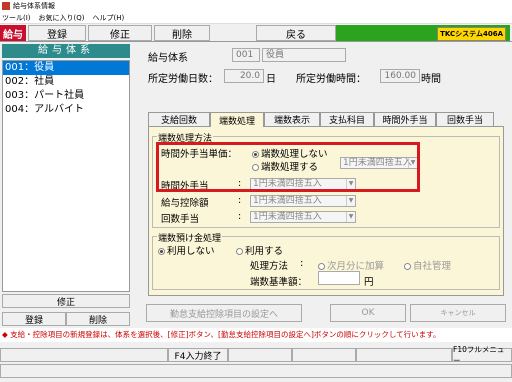 The width and height of the screenshot is (512, 382). I want to click on ok-button: OK, so click(368, 313).